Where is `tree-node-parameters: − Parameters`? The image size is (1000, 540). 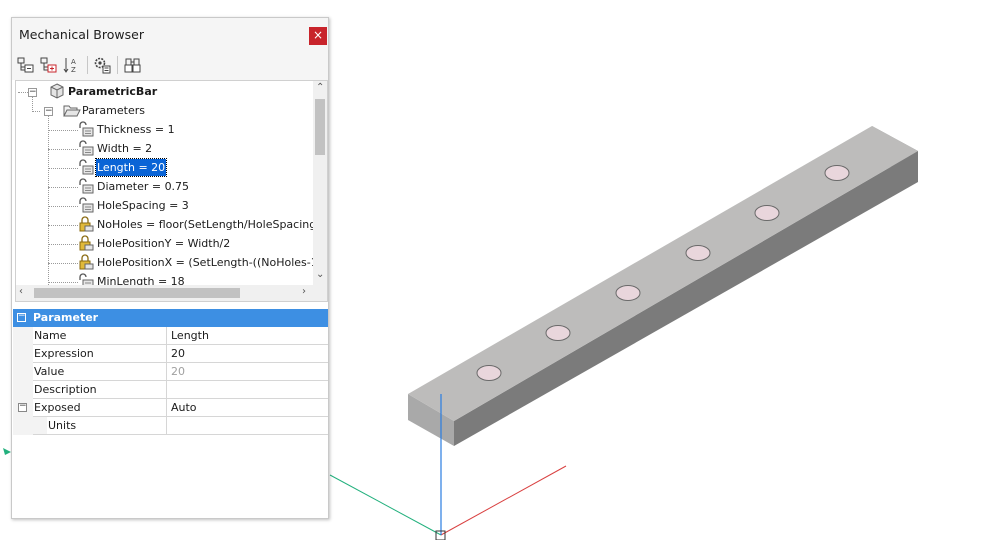 tree-node-parameters: − Parameters is located at coordinates (166, 110).